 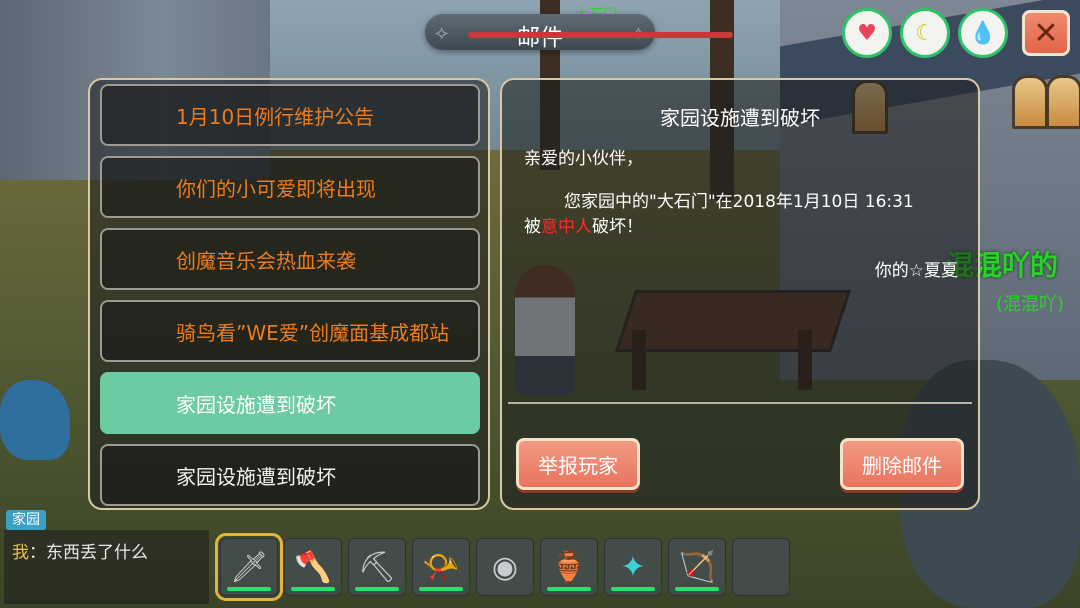 I want to click on mail-list-item: 你们的小可爱即将出现, so click(x=290, y=187).